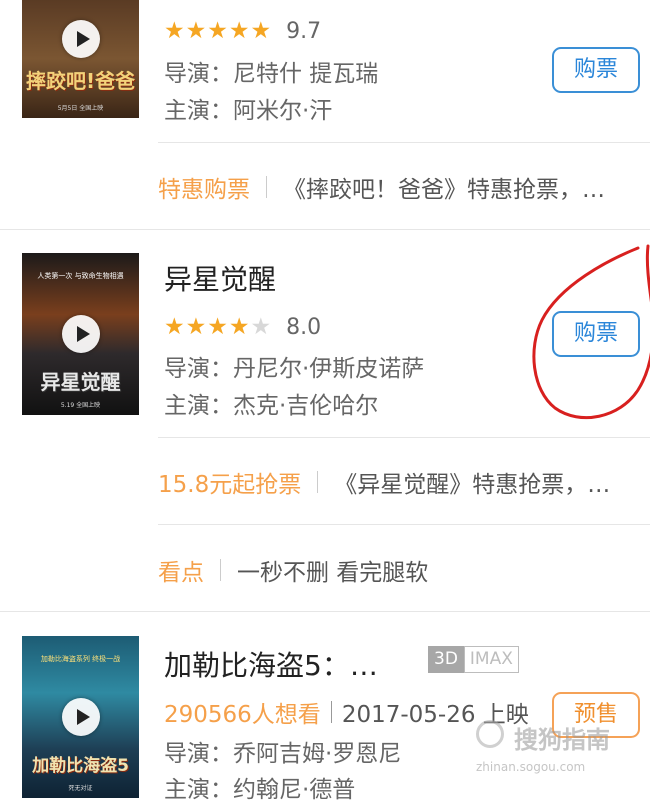 The width and height of the screenshot is (650, 804). I want to click on want-count: 290566人想看, so click(242, 715).